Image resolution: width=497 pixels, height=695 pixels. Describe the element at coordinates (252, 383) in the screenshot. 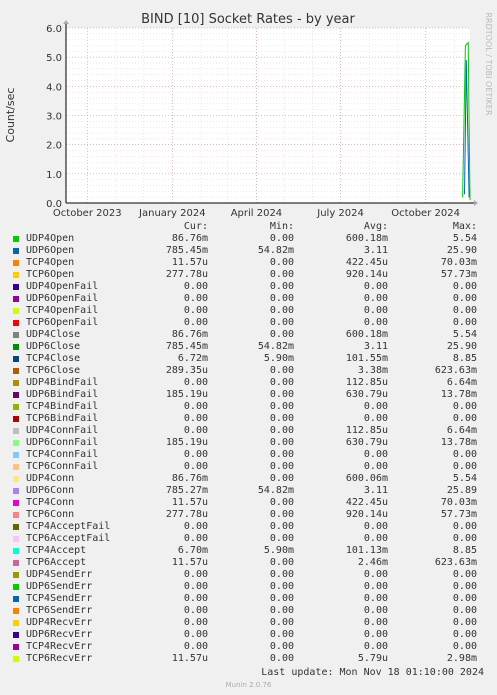

I see `legend-row: UDP4BindFail 0.00 0.00 112.85u 6.64m` at that location.